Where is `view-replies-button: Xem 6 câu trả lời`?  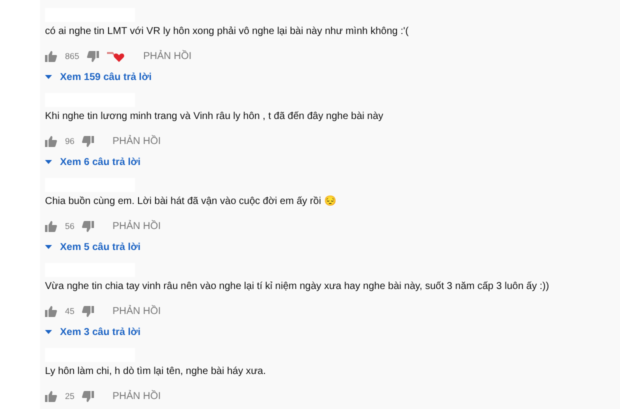
view-replies-button: Xem 6 câu trả lời is located at coordinates (92, 162).